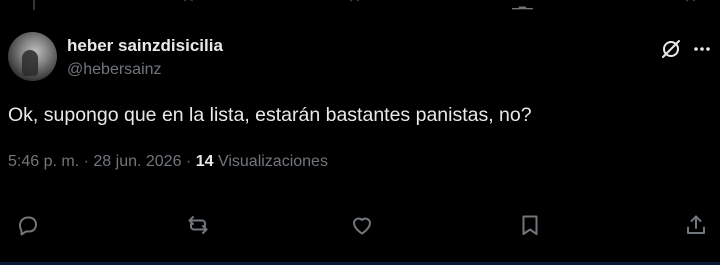 This screenshot has height=265, width=720. I want to click on reply-icon, so click(29, 226).